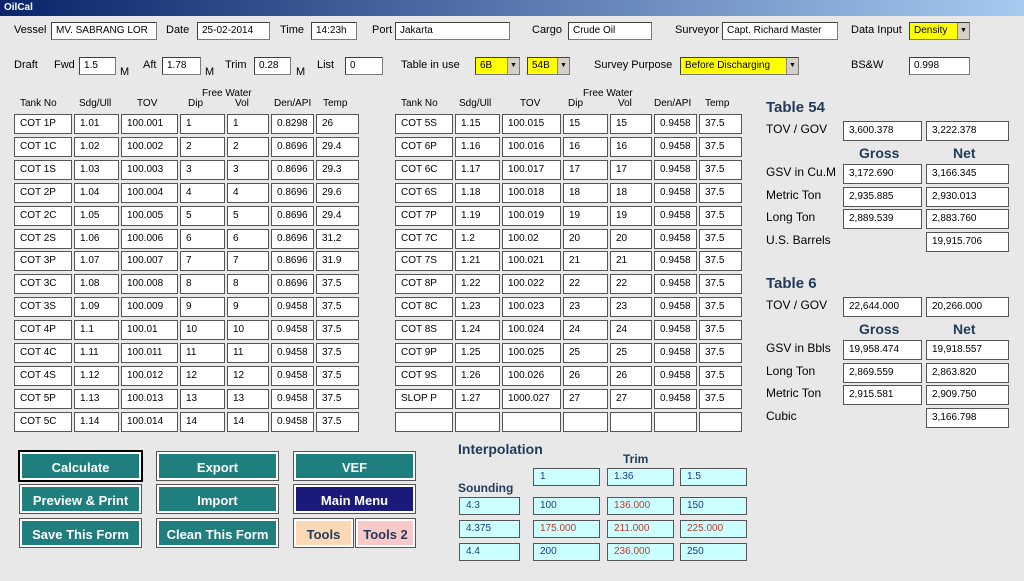  Describe the element at coordinates (531, 284) in the screenshot. I see `right-tov-cell: 100.022` at that location.